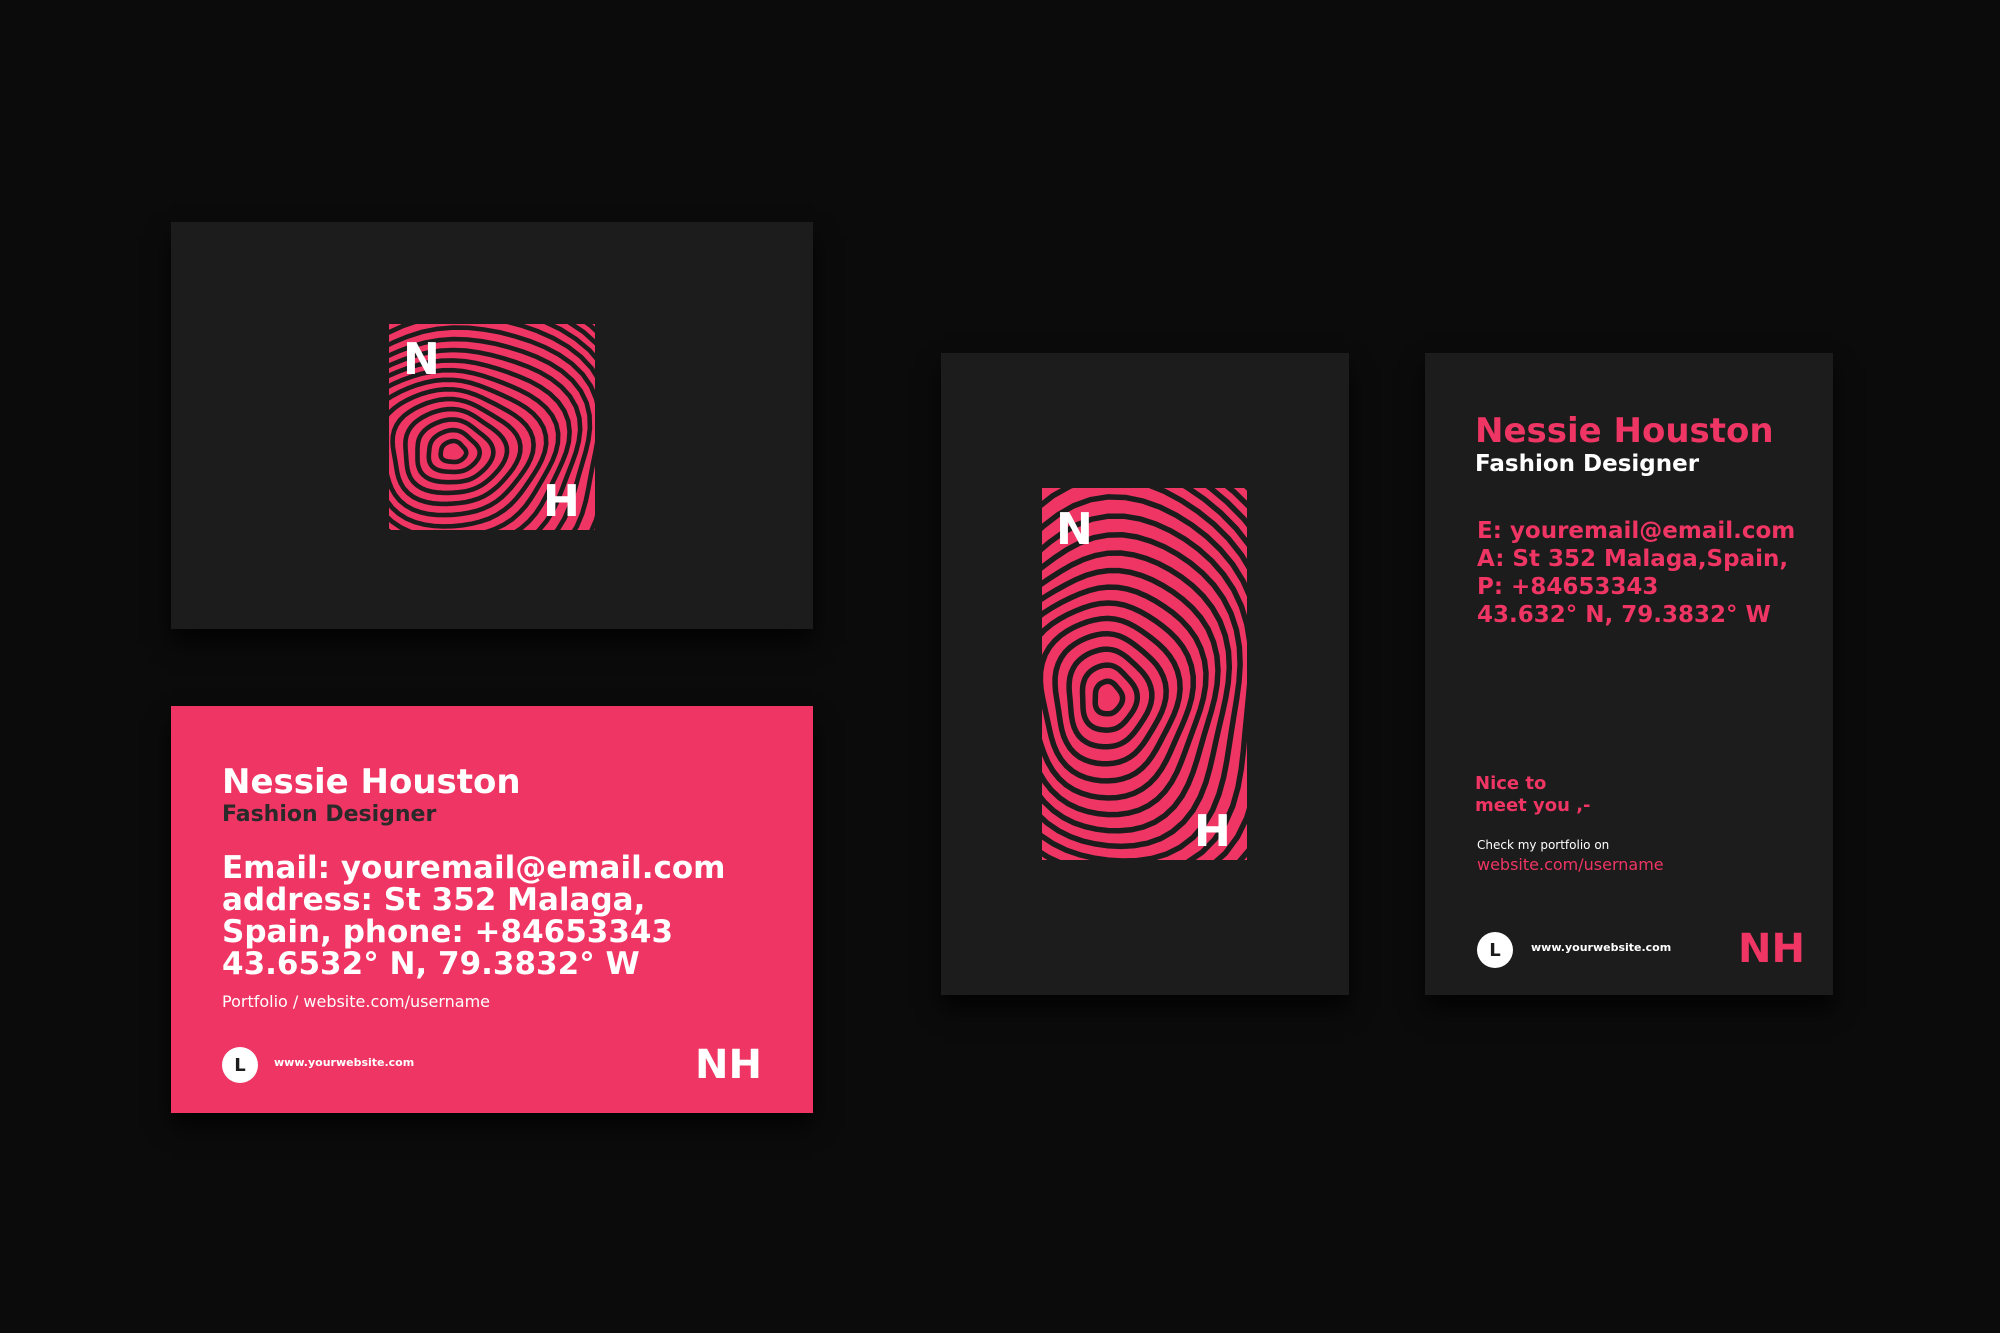  I want to click on business-card-front-horizontal: N H, so click(492, 425).